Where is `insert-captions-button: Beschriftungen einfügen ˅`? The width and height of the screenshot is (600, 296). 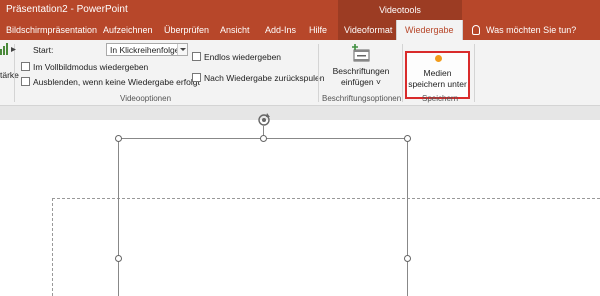 insert-captions-button: Beschriftungen einfügen ˅ is located at coordinates (361, 66).